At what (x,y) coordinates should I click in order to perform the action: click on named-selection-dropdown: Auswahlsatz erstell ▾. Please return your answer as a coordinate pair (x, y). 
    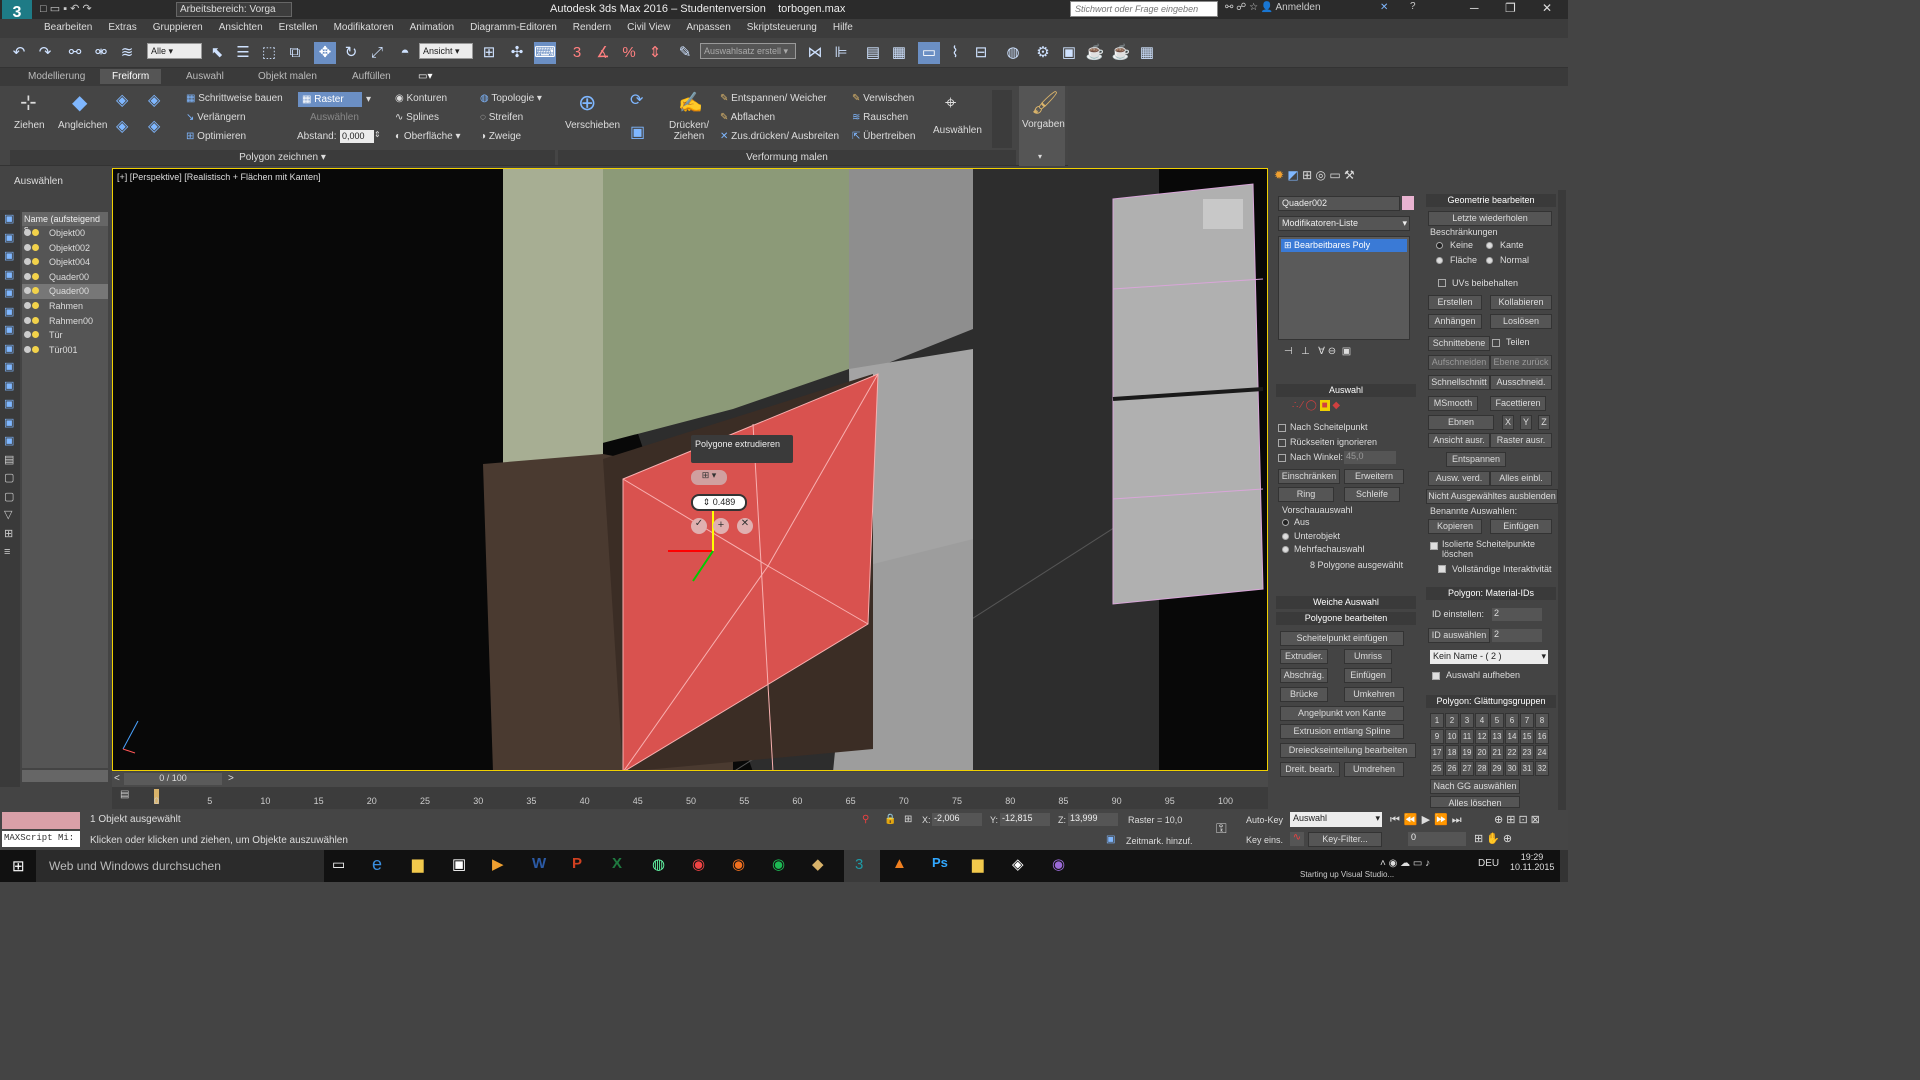
    Looking at the image, I should click on (748, 51).